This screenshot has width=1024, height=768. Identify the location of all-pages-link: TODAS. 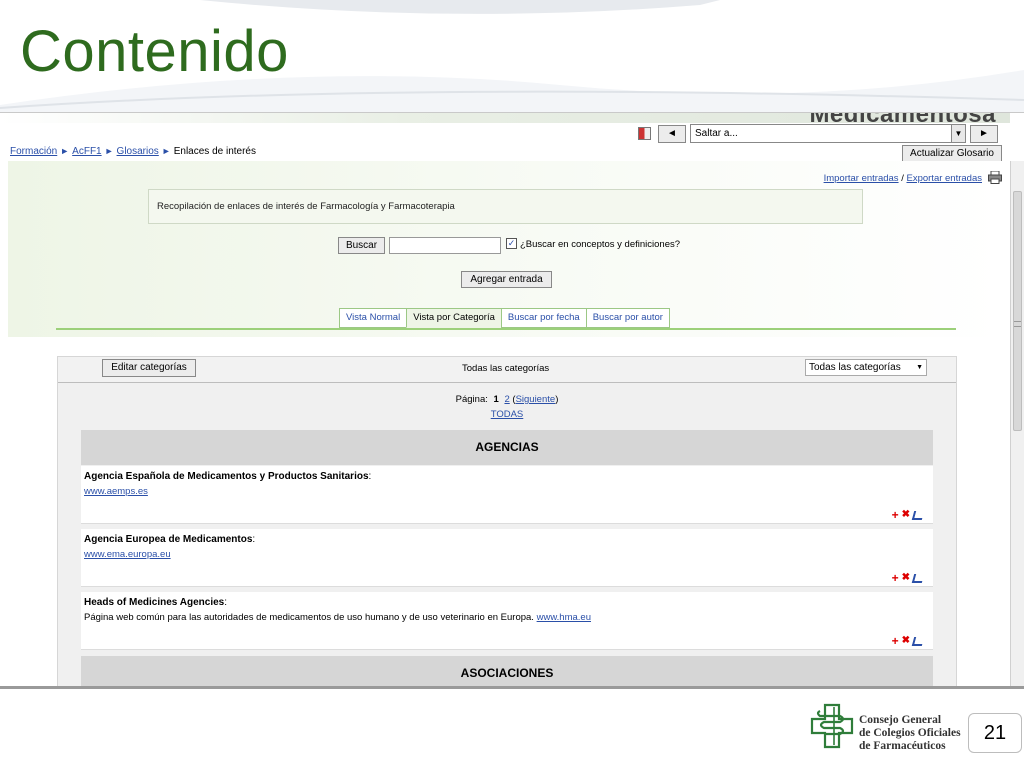
(507, 414).